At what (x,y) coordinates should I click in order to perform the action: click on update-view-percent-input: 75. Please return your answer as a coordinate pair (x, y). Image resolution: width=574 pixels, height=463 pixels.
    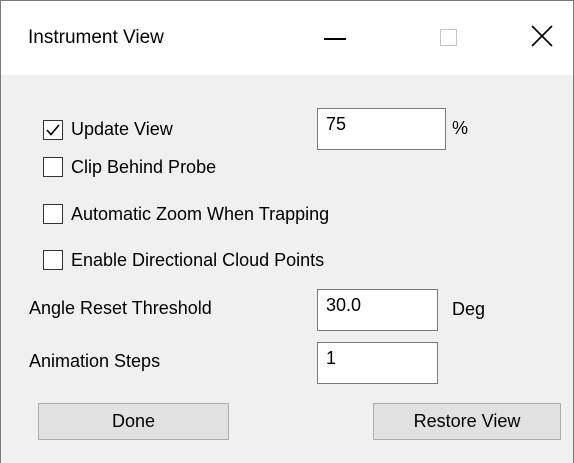
    Looking at the image, I should click on (381, 129).